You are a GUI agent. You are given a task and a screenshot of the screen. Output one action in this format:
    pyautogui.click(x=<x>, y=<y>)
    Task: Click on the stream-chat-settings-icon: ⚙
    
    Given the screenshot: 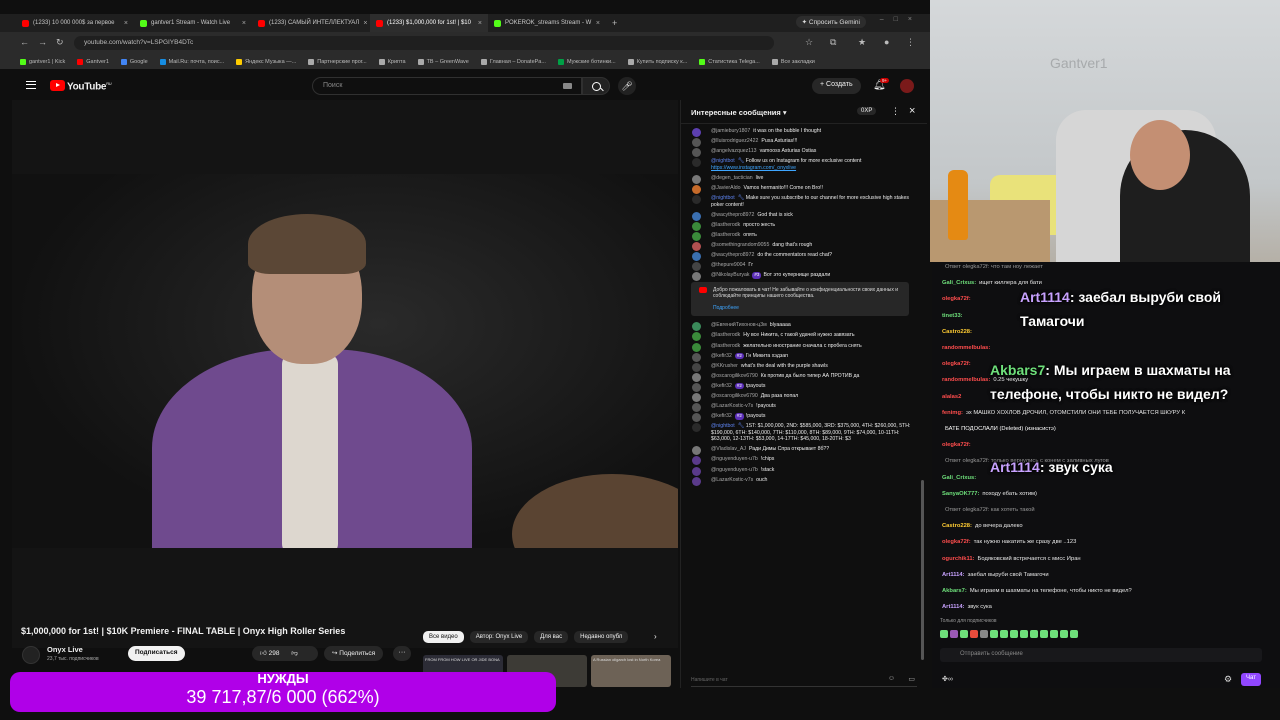 What is the action you would take?
    pyautogui.click(x=1228, y=679)
    